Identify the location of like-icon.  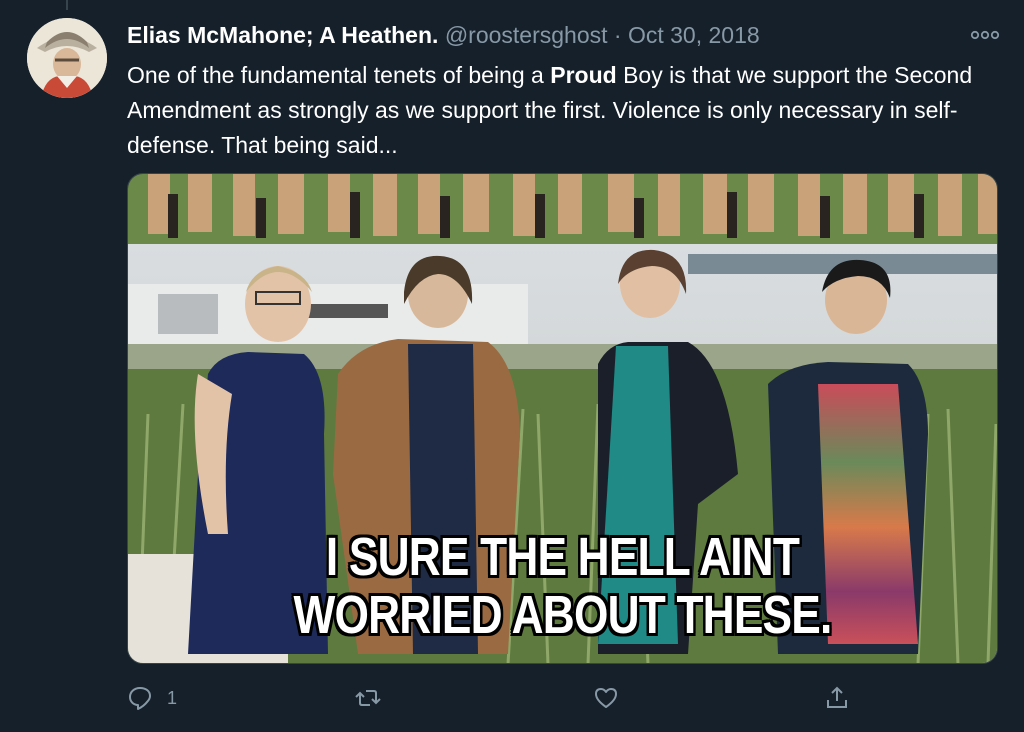
(606, 698).